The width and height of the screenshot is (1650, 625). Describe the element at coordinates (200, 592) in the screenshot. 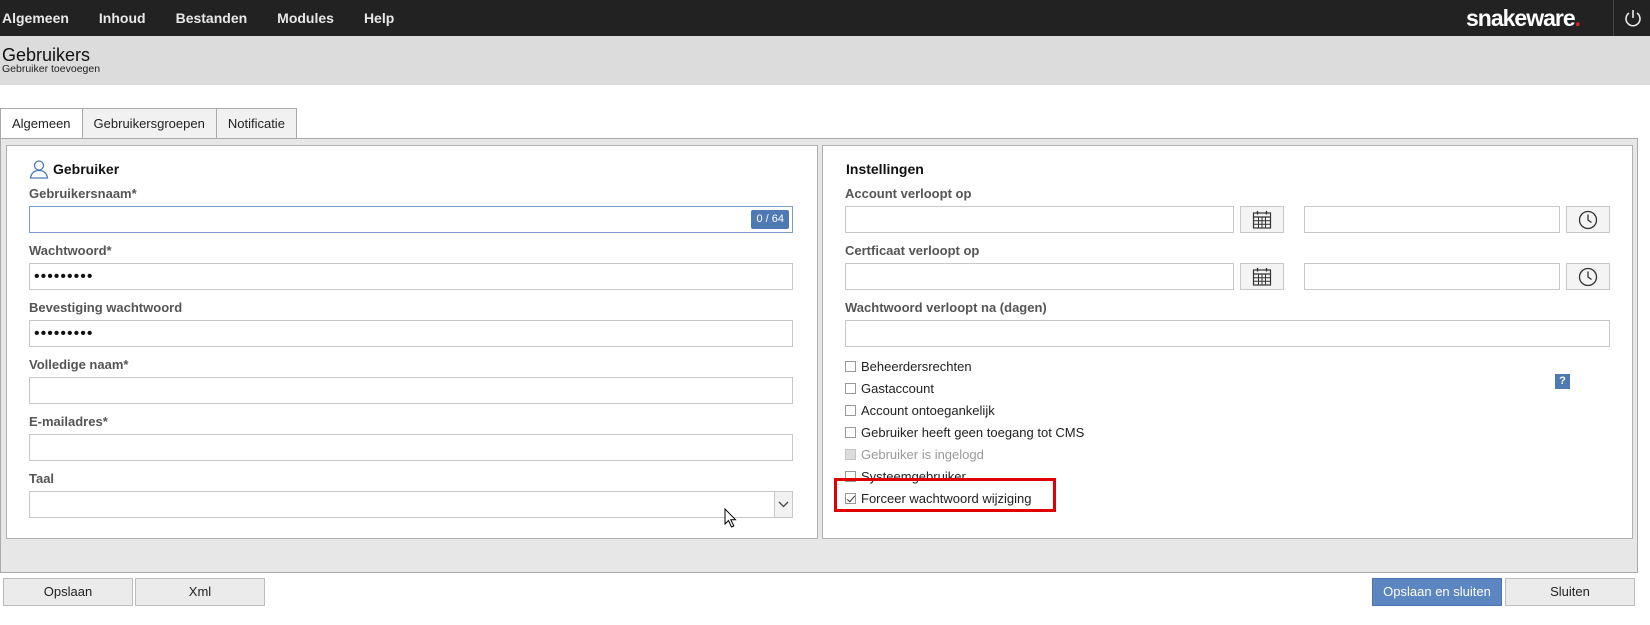

I see `xml-button: Xml` at that location.